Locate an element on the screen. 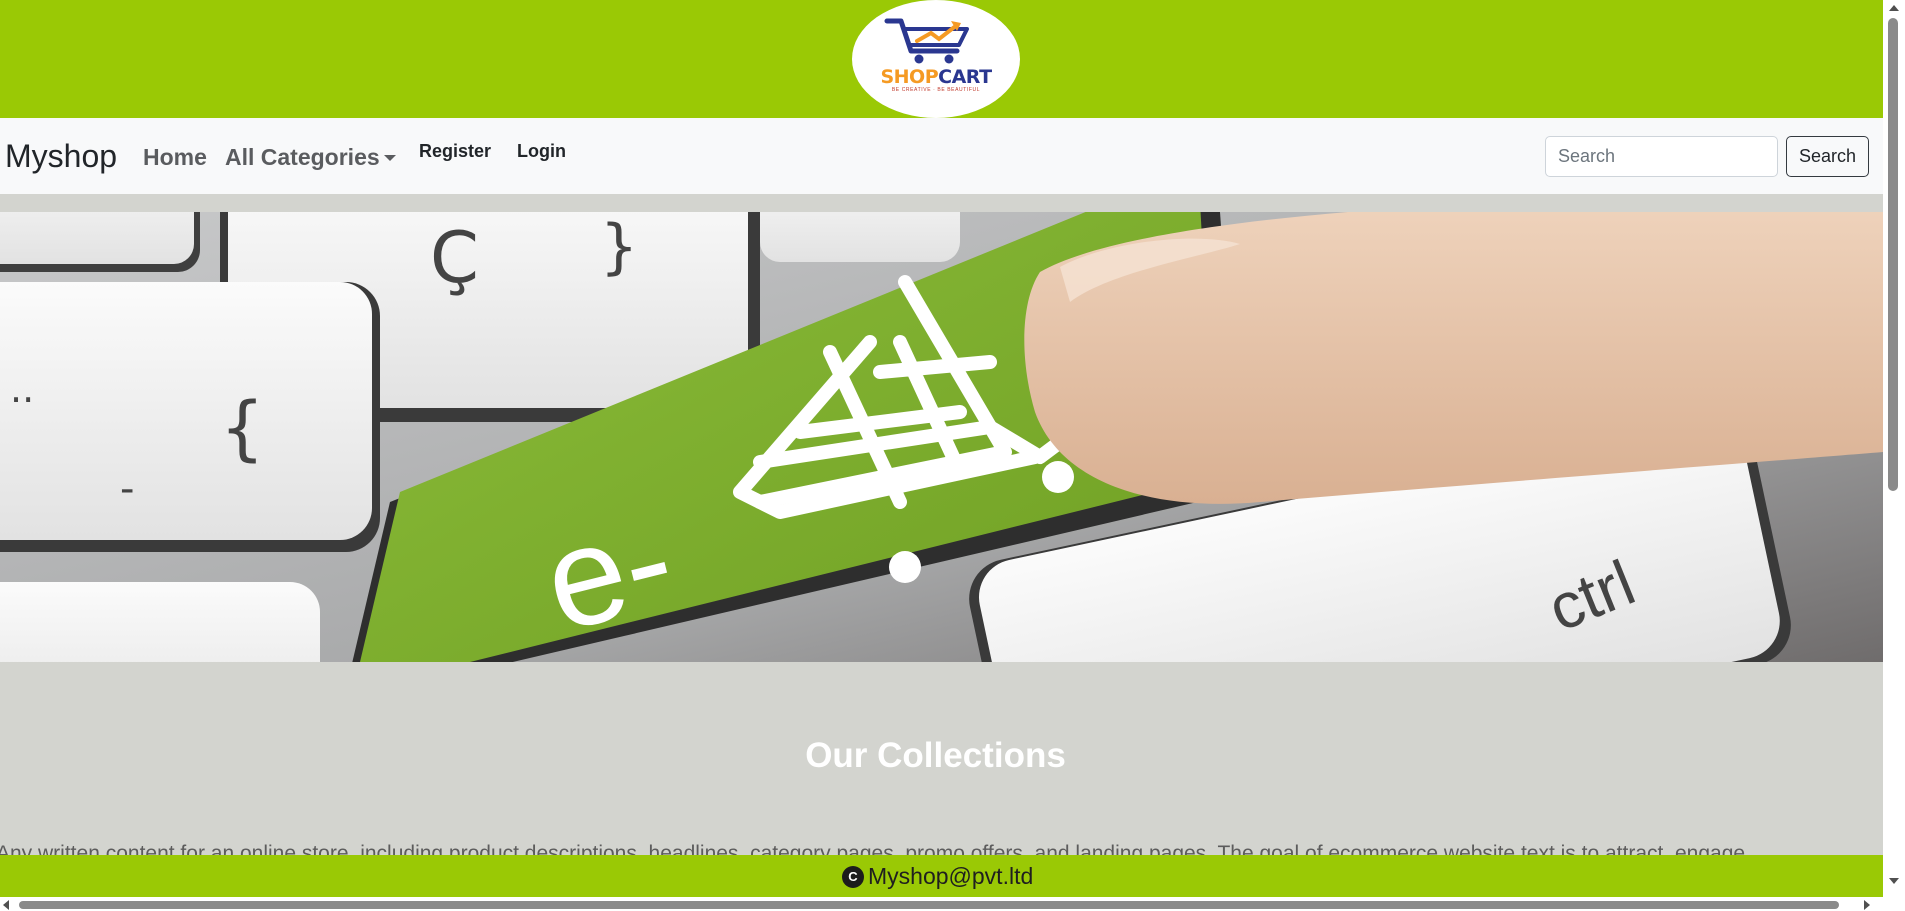 The width and height of the screenshot is (1905, 911). navbar-brand: Myshop is located at coordinates (61, 156).